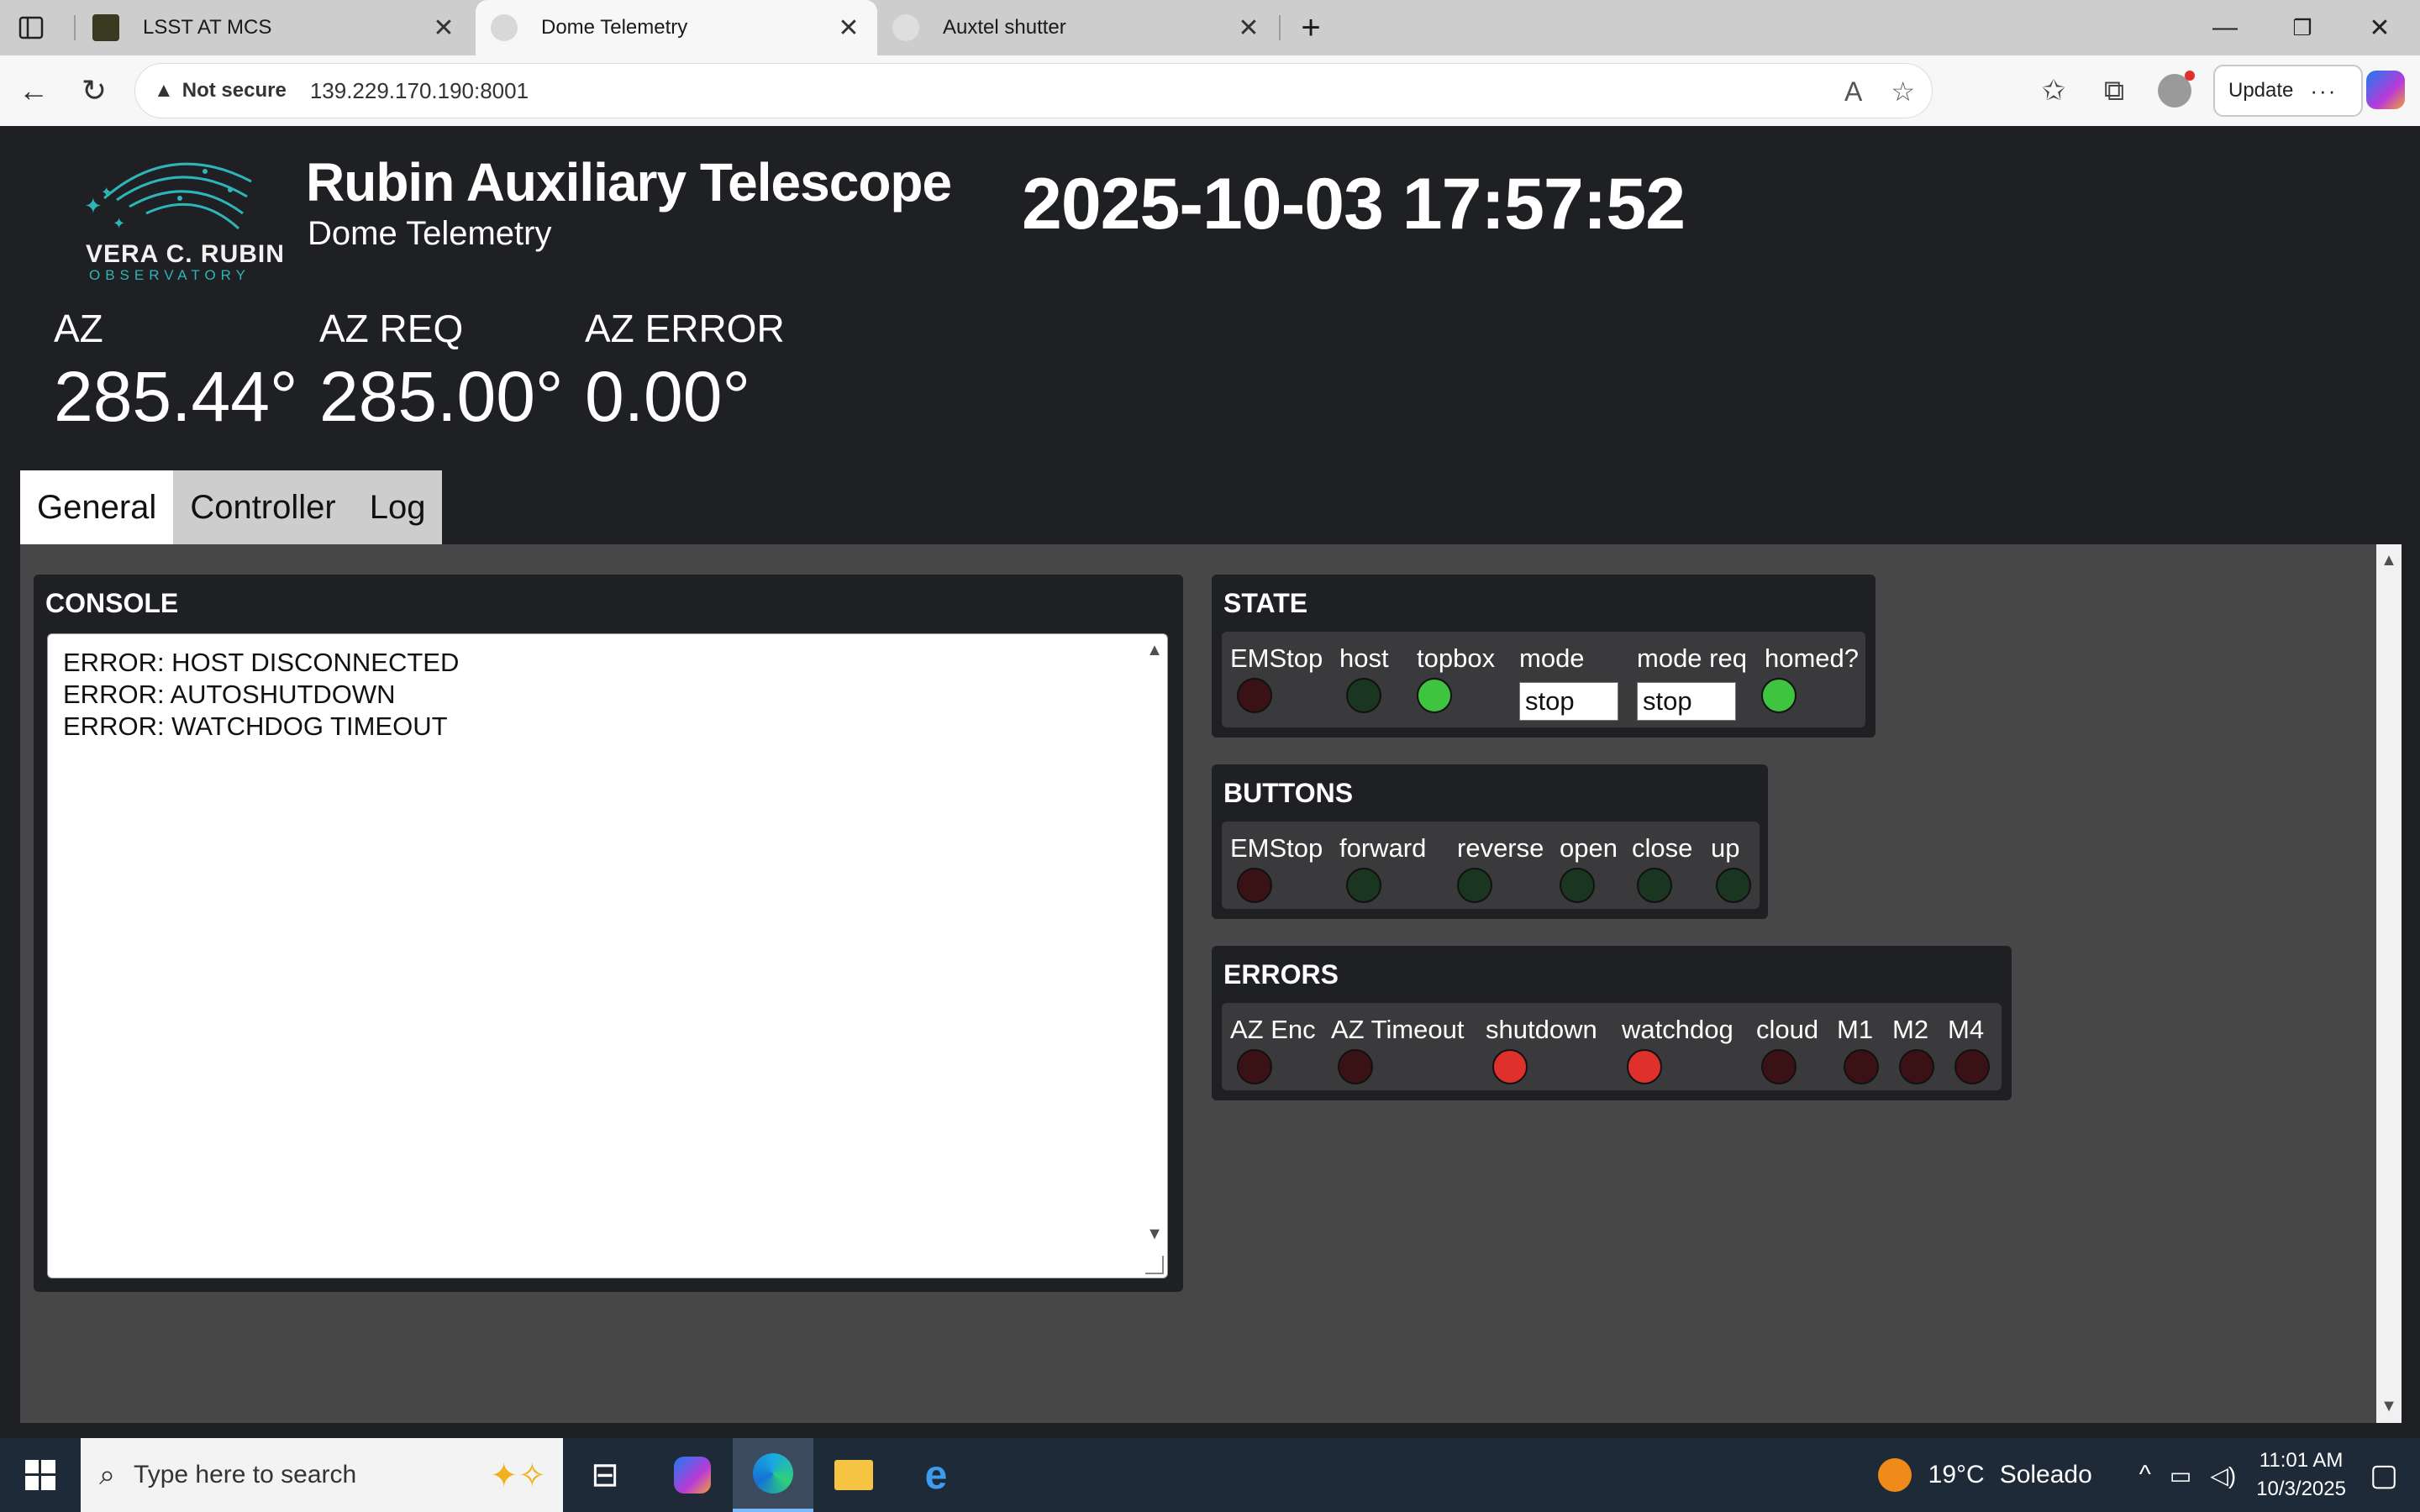  What do you see at coordinates (1255, 885) in the screenshot?
I see `button-led-emstop` at bounding box center [1255, 885].